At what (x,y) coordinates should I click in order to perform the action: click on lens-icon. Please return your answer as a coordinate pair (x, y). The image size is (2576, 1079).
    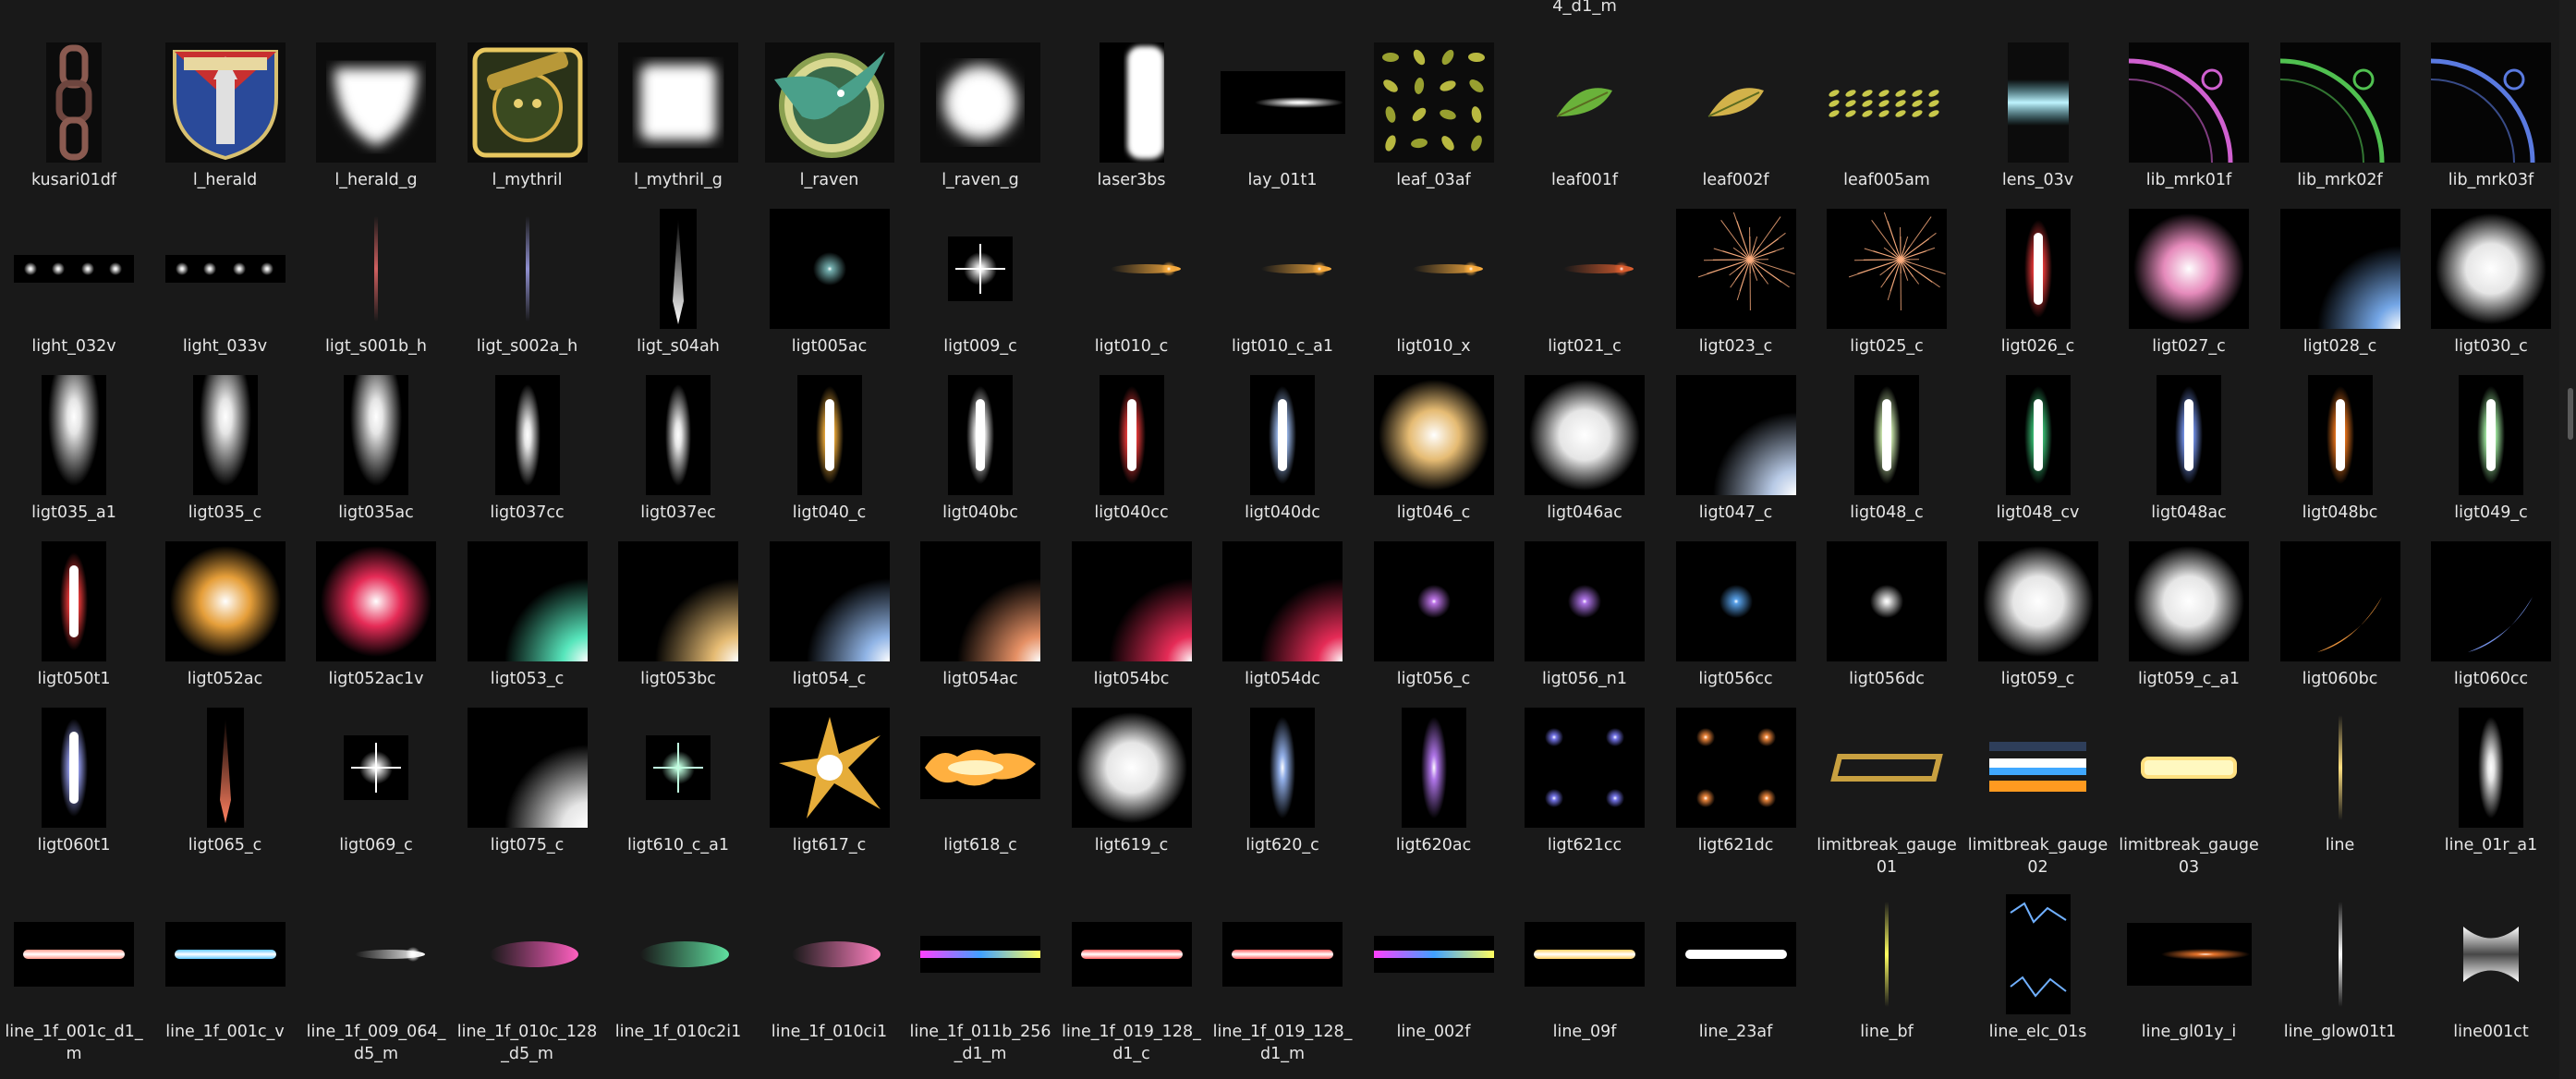
    Looking at the image, I should click on (2038, 102).